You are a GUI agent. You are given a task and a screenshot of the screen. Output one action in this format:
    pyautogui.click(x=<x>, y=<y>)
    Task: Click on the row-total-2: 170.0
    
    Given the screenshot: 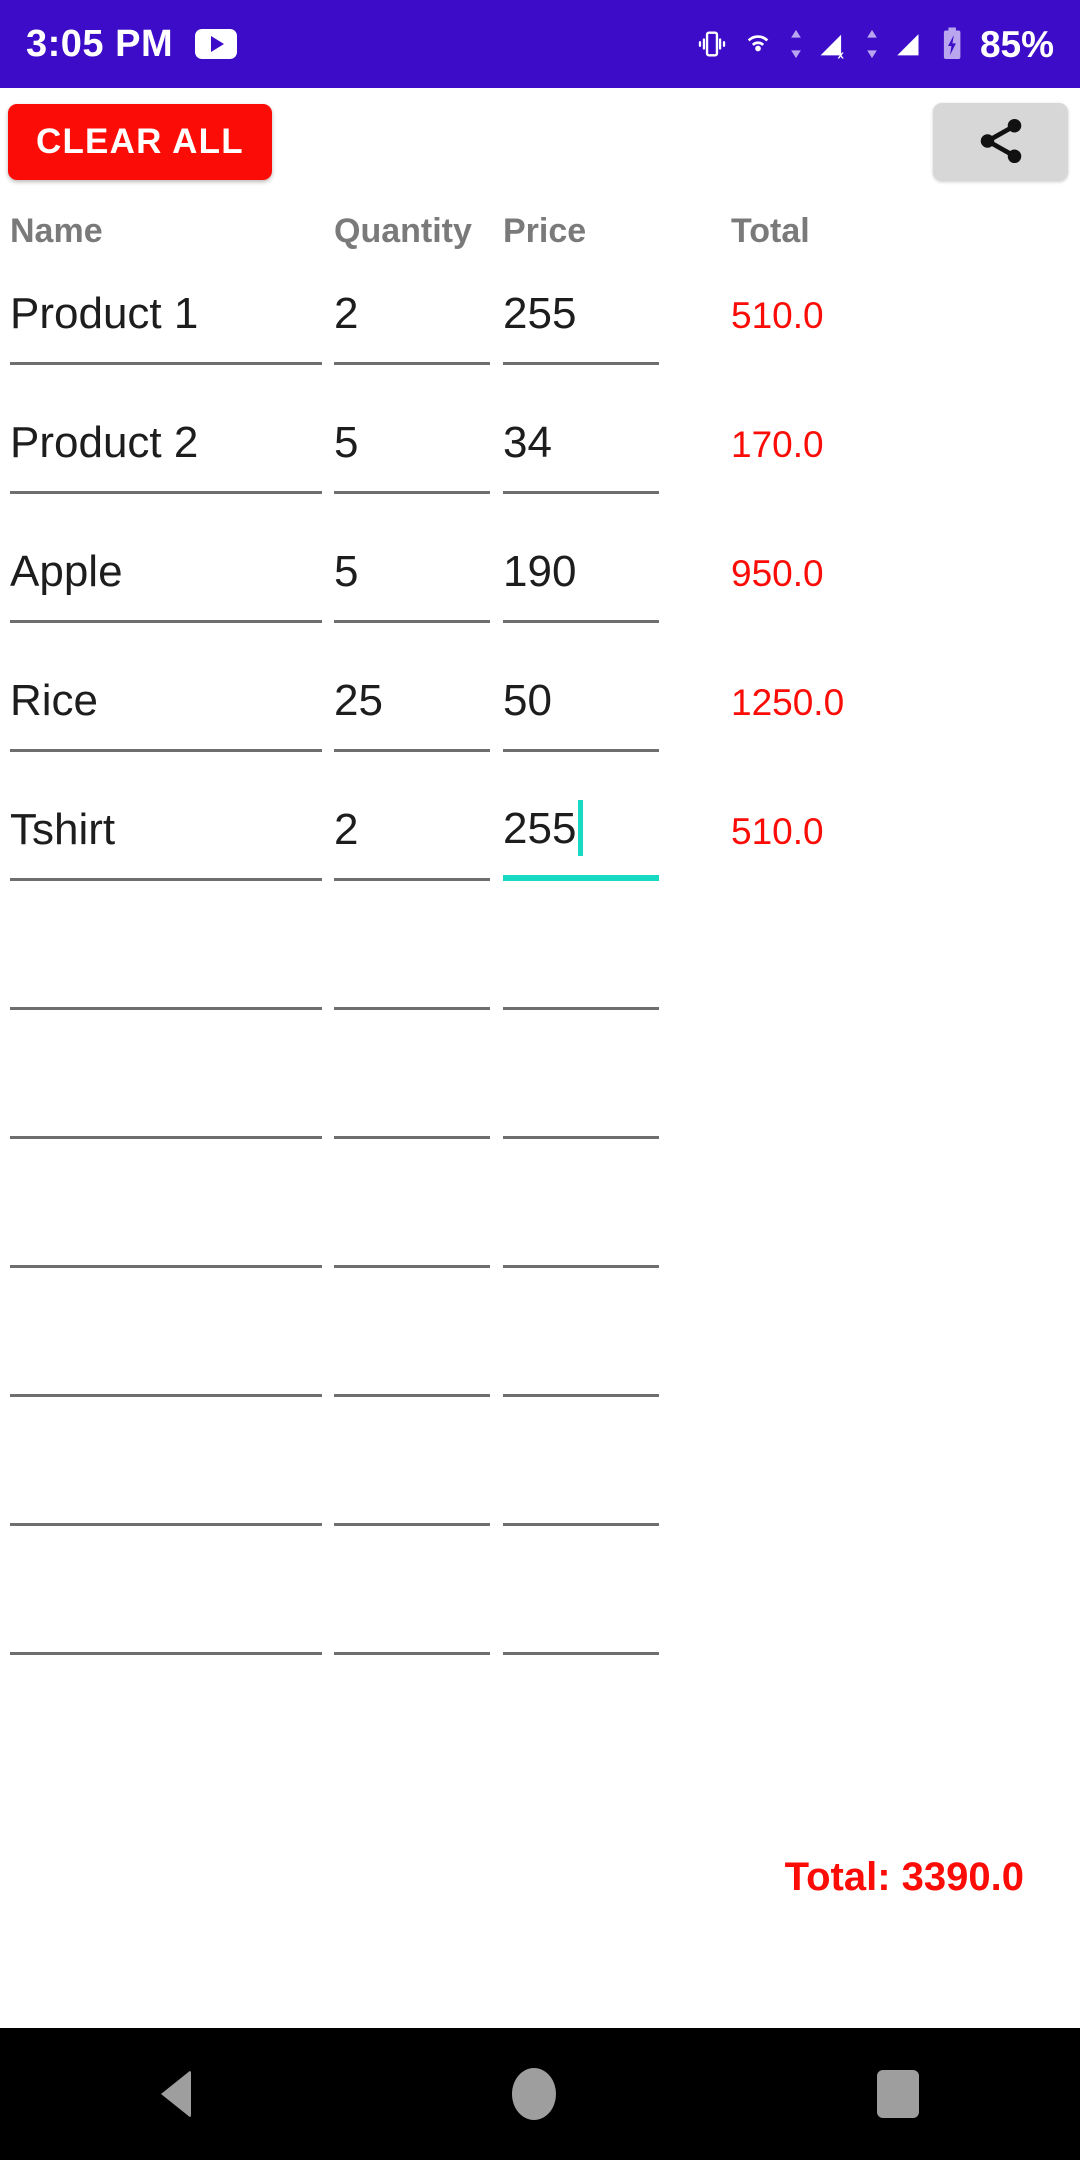 What is the action you would take?
    pyautogui.click(x=798, y=444)
    